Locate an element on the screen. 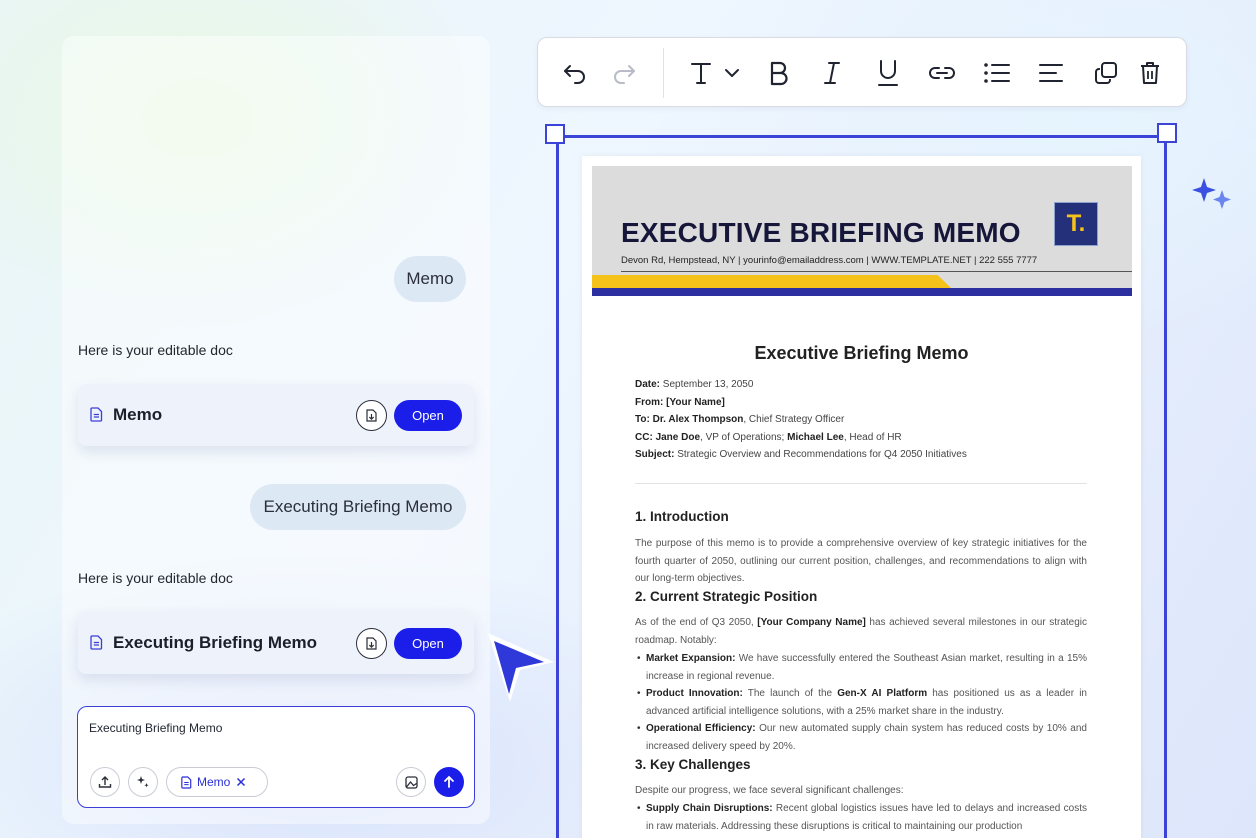  section-heading: 1. Introduction is located at coordinates (682, 516).